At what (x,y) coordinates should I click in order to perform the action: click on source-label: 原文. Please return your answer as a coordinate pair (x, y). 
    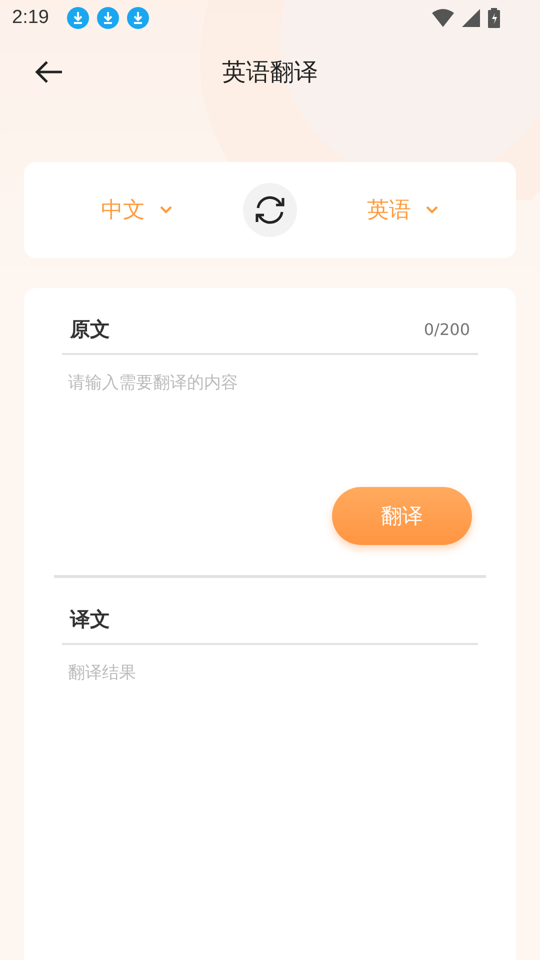
    Looking at the image, I should click on (90, 329).